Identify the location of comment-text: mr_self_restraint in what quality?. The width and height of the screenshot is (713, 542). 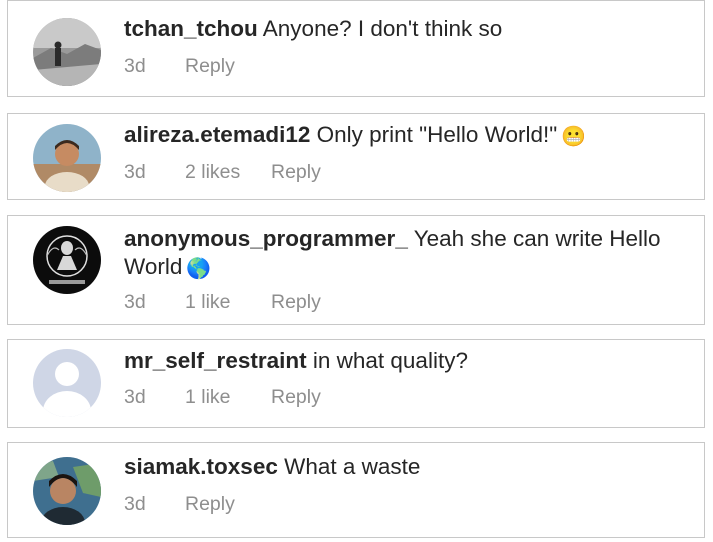
(409, 361).